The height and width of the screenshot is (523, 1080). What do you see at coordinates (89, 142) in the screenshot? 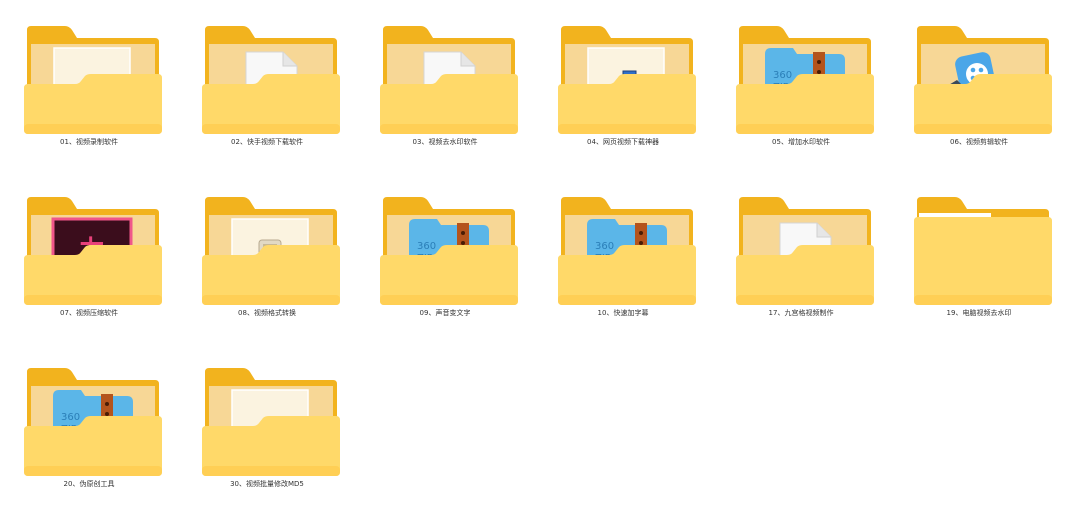
I see `folder-name-label: 01、视频录制软件` at bounding box center [89, 142].